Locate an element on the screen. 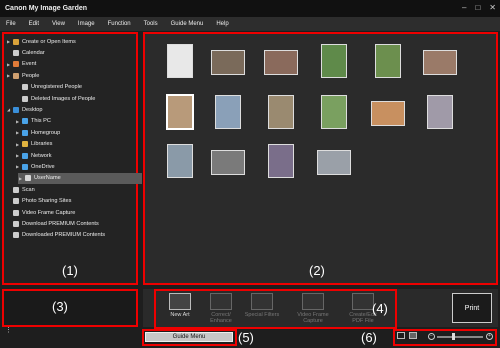 The width and height of the screenshot is (500, 348). user-folder-icon is located at coordinates (28, 178).